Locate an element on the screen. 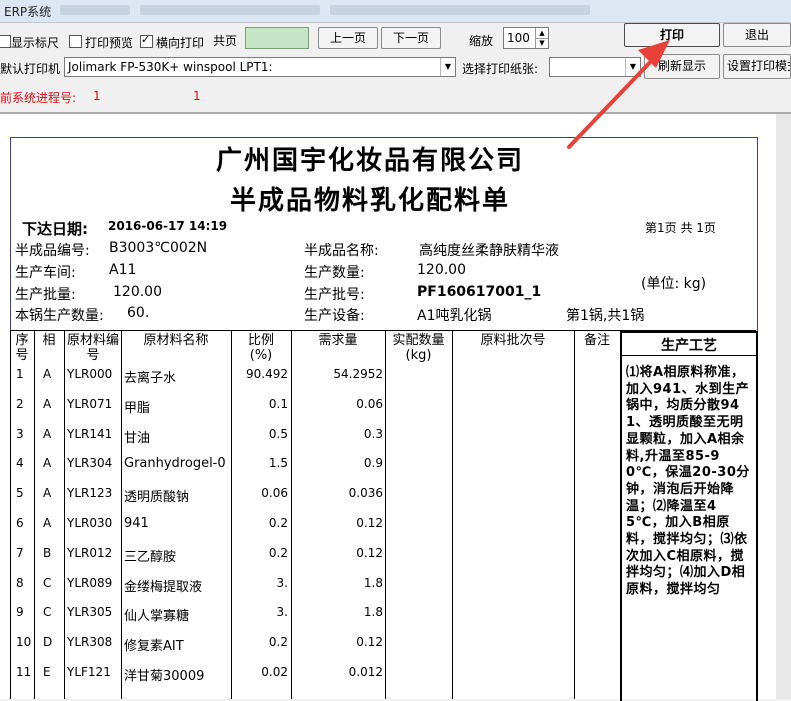 The width and height of the screenshot is (791, 701). code-value: B3003℃002N is located at coordinates (158, 248).